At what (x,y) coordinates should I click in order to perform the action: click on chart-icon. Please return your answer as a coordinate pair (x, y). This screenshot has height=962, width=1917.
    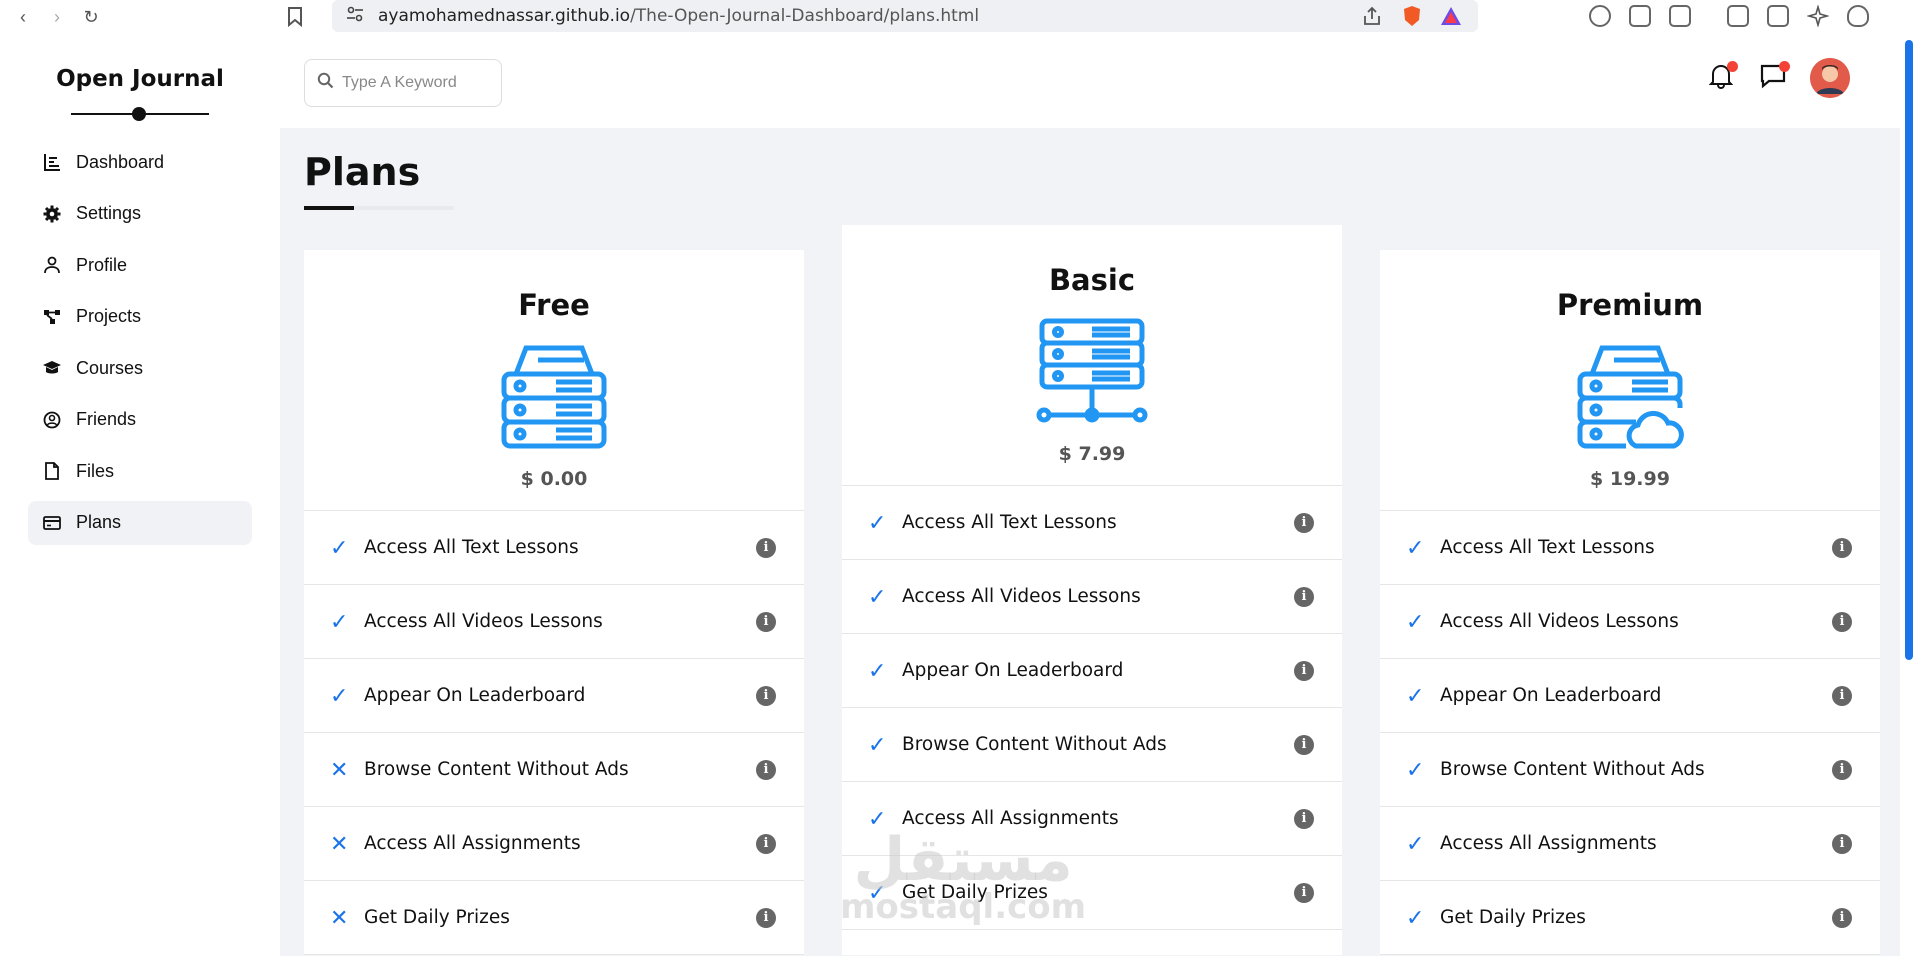
    Looking at the image, I should click on (52, 162).